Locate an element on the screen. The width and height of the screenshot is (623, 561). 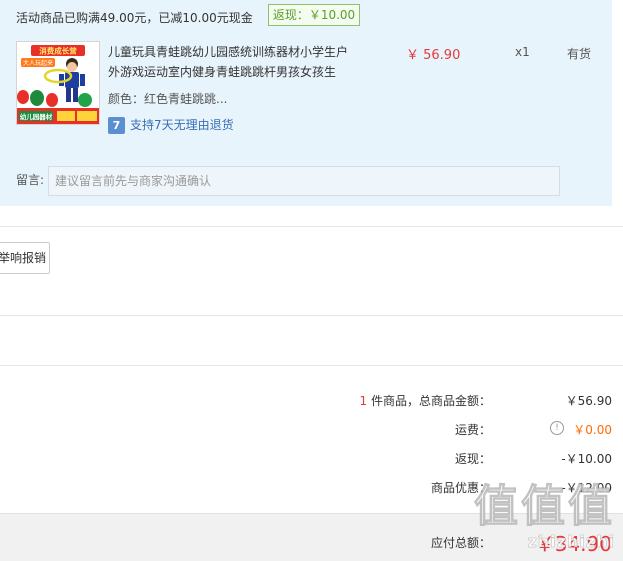
product-thumbnail: 消费成长营 大人玩起来 幼儿园器材 is located at coordinates (58, 83).